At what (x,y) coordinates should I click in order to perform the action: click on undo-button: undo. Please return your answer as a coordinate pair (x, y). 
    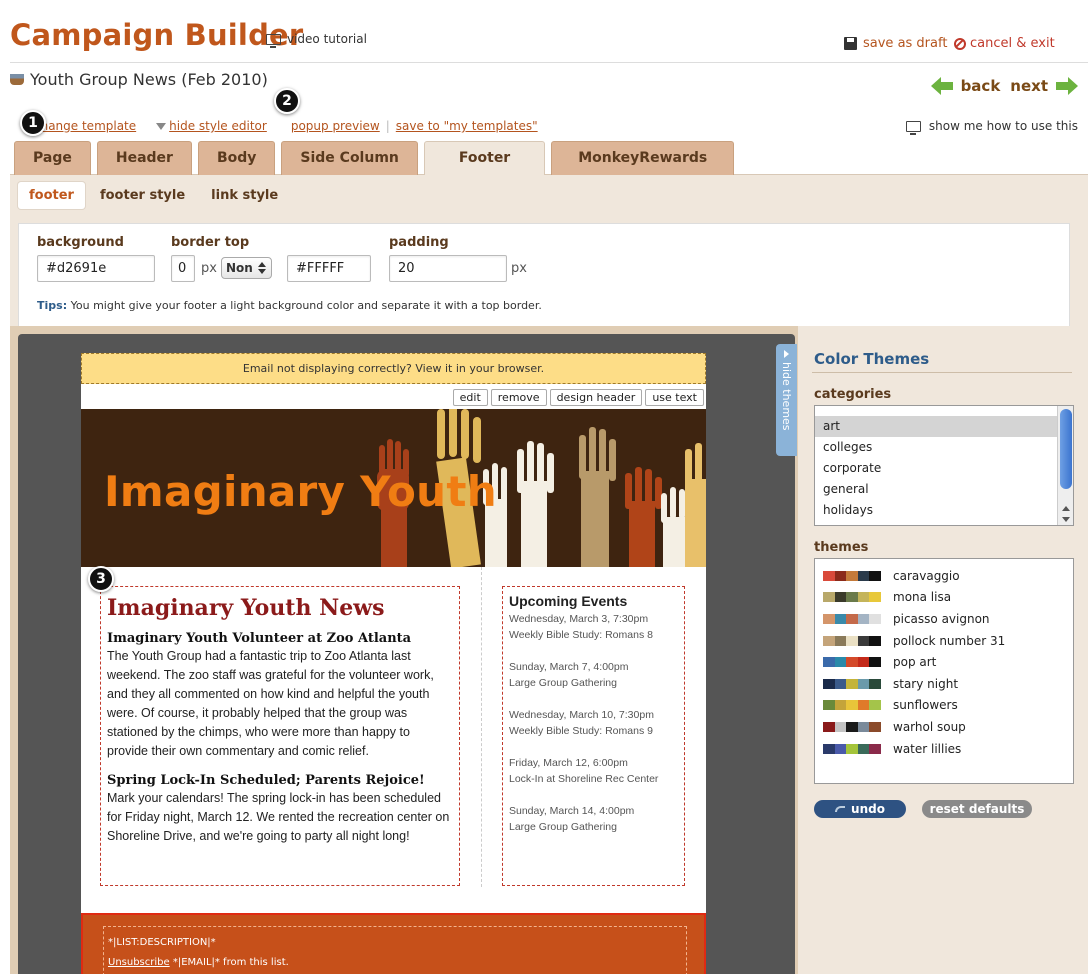
    Looking at the image, I should click on (860, 809).